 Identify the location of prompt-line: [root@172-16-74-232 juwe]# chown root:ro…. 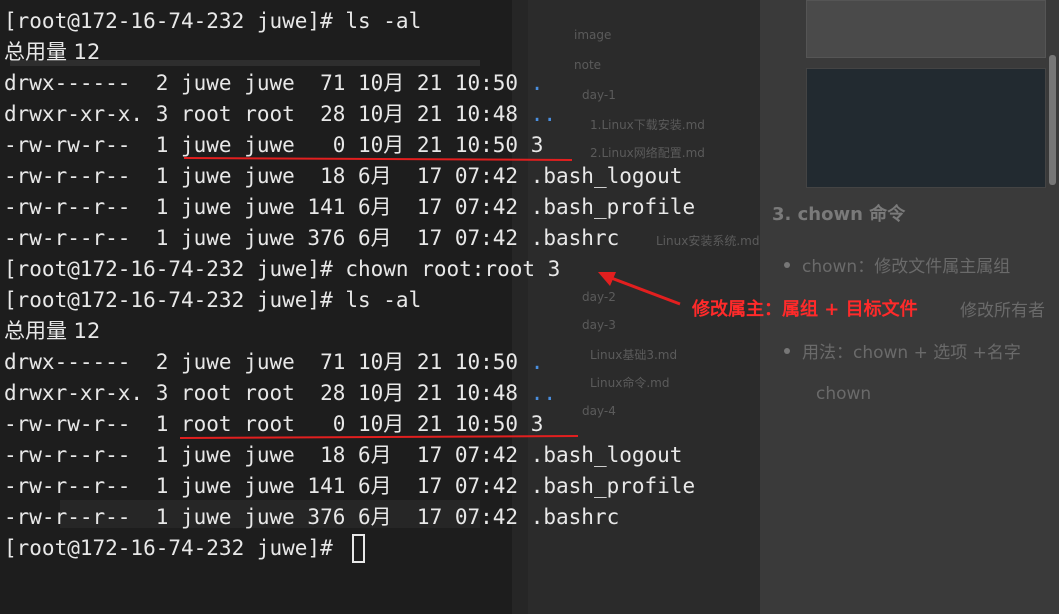
(282, 269).